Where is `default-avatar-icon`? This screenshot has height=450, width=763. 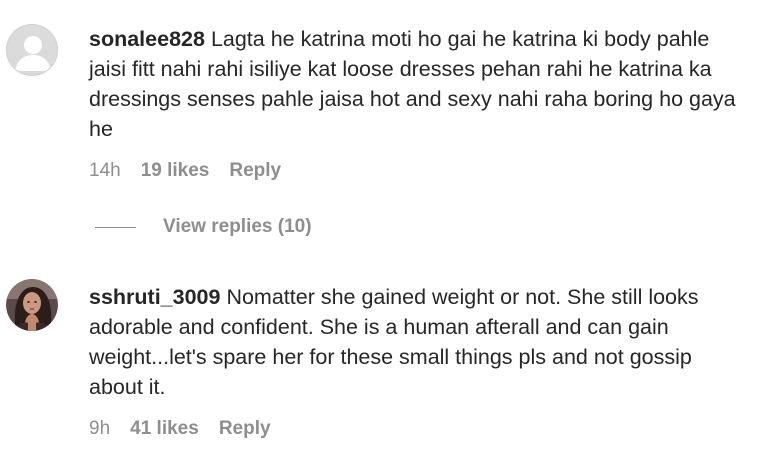
default-avatar-icon is located at coordinates (32, 50).